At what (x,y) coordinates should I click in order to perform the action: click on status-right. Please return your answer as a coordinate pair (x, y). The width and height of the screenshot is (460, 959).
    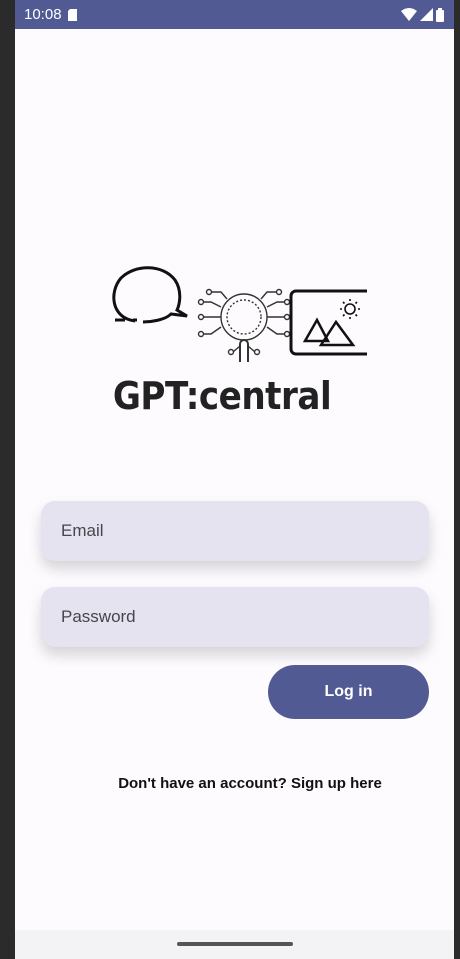
    Looking at the image, I should click on (422, 14).